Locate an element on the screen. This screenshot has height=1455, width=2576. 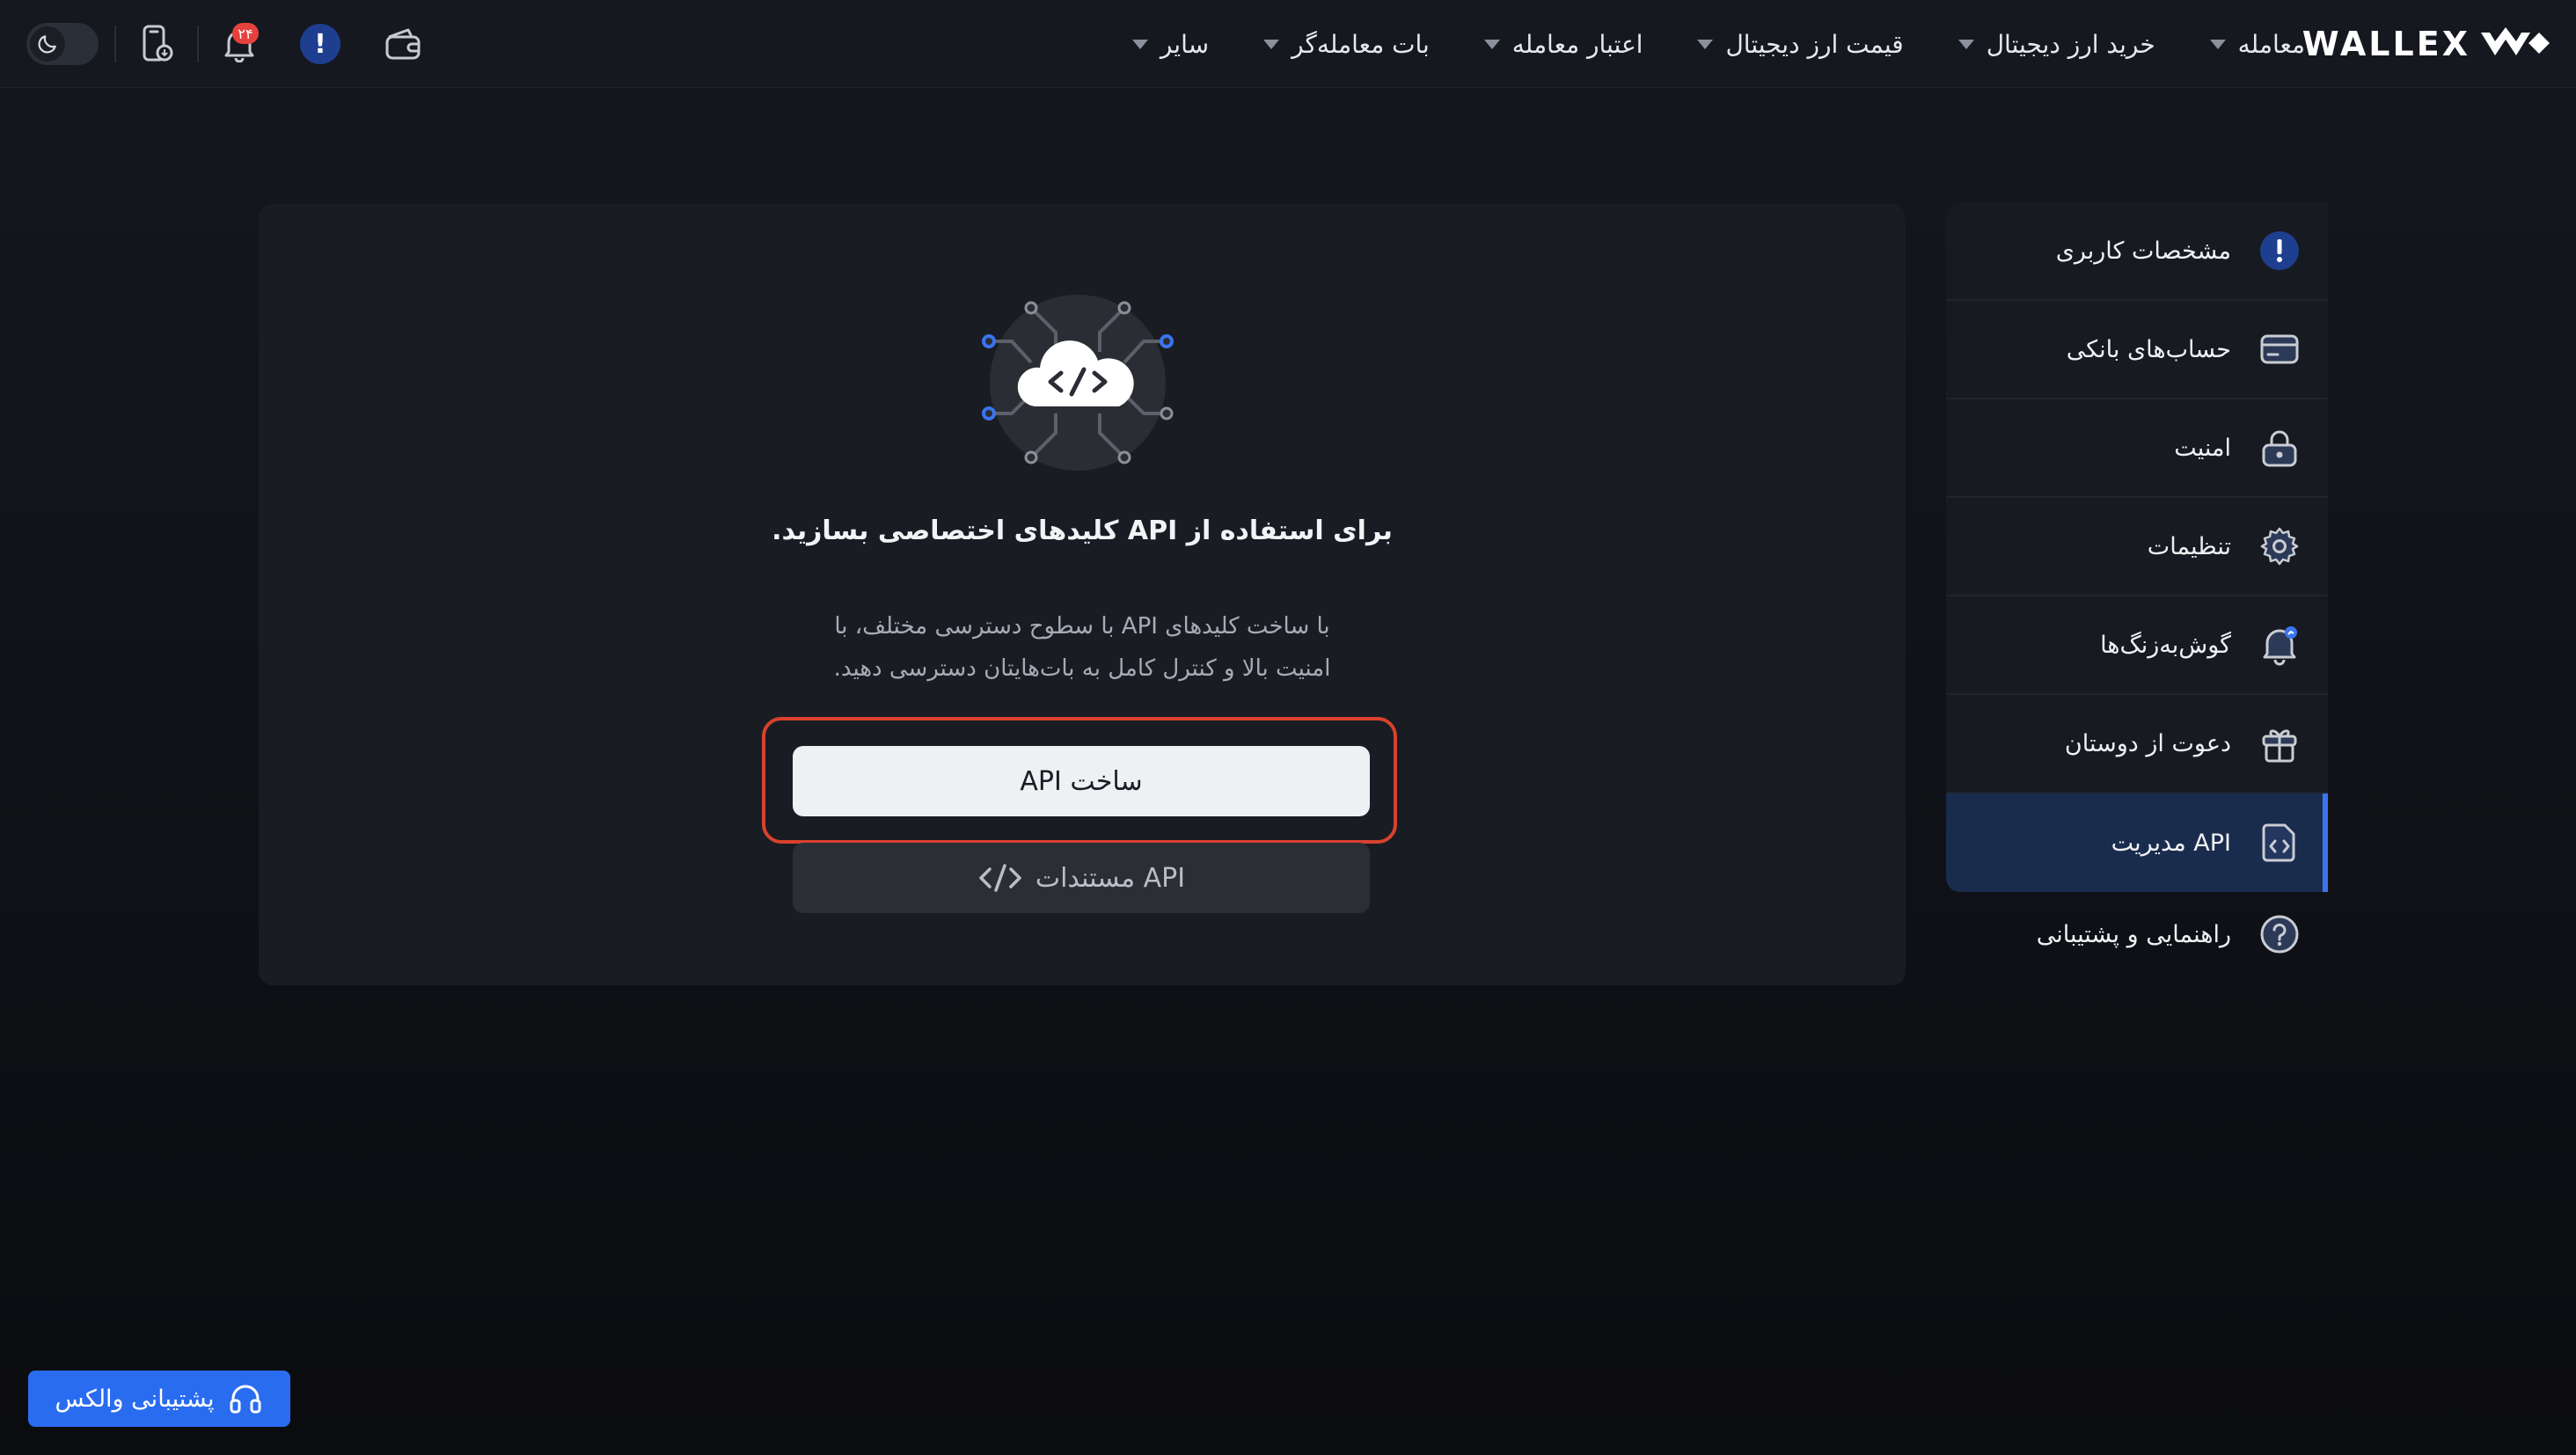
notifications-button: ۲۴ is located at coordinates (239, 44).